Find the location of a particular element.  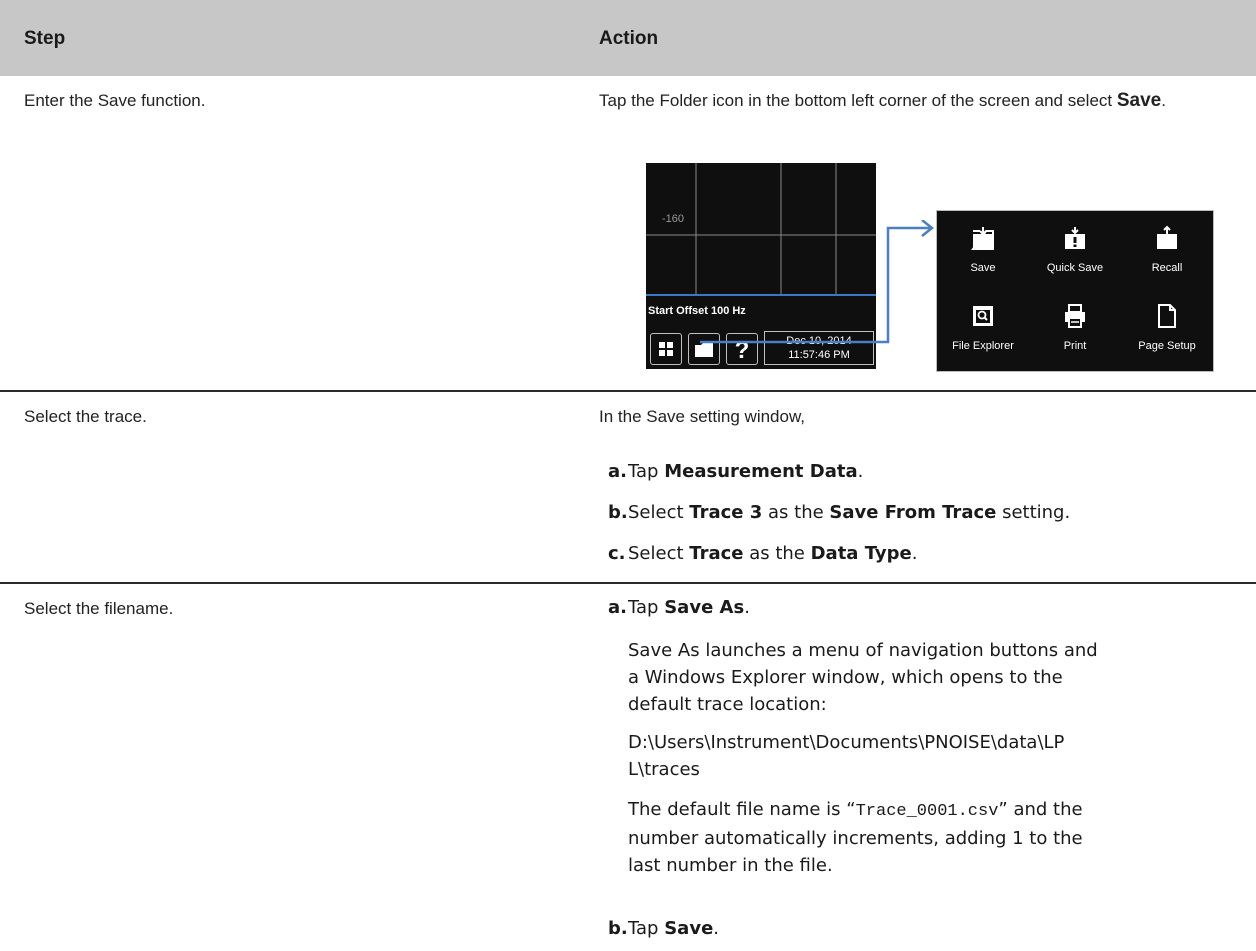

menu-file-explorer: File Explorer is located at coordinates (983, 327).